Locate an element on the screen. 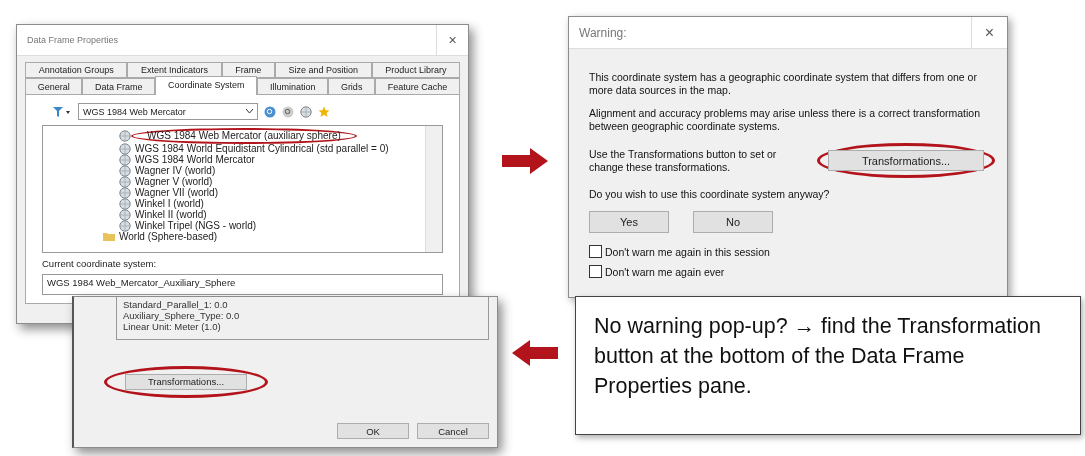  tree-item: World (Sphere-based) is located at coordinates (231, 236).